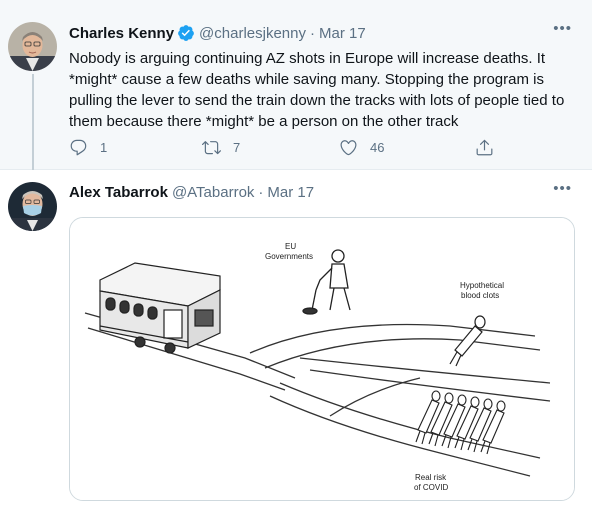 This screenshot has height=516, width=592. I want to click on author-name: Alex Tabarrok, so click(118, 192).